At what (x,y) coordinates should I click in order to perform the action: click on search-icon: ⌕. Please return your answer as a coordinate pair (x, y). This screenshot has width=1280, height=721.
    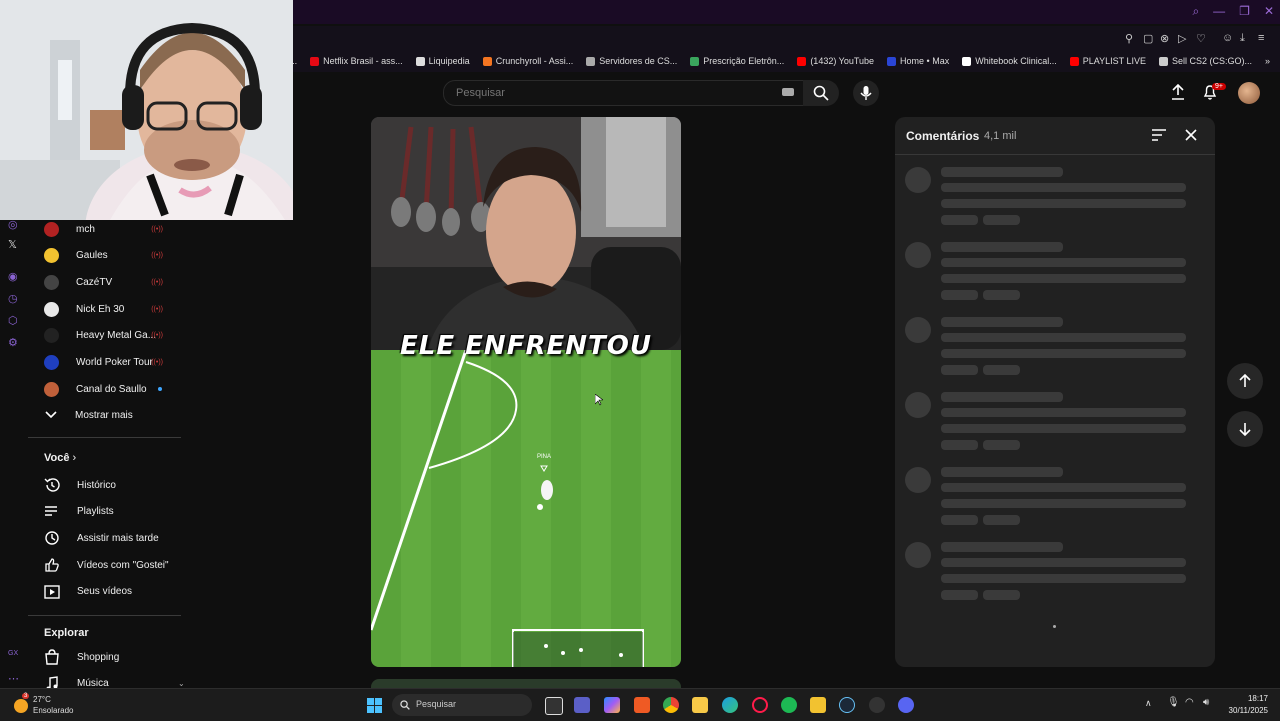
    Looking at the image, I should click on (1195, 11).